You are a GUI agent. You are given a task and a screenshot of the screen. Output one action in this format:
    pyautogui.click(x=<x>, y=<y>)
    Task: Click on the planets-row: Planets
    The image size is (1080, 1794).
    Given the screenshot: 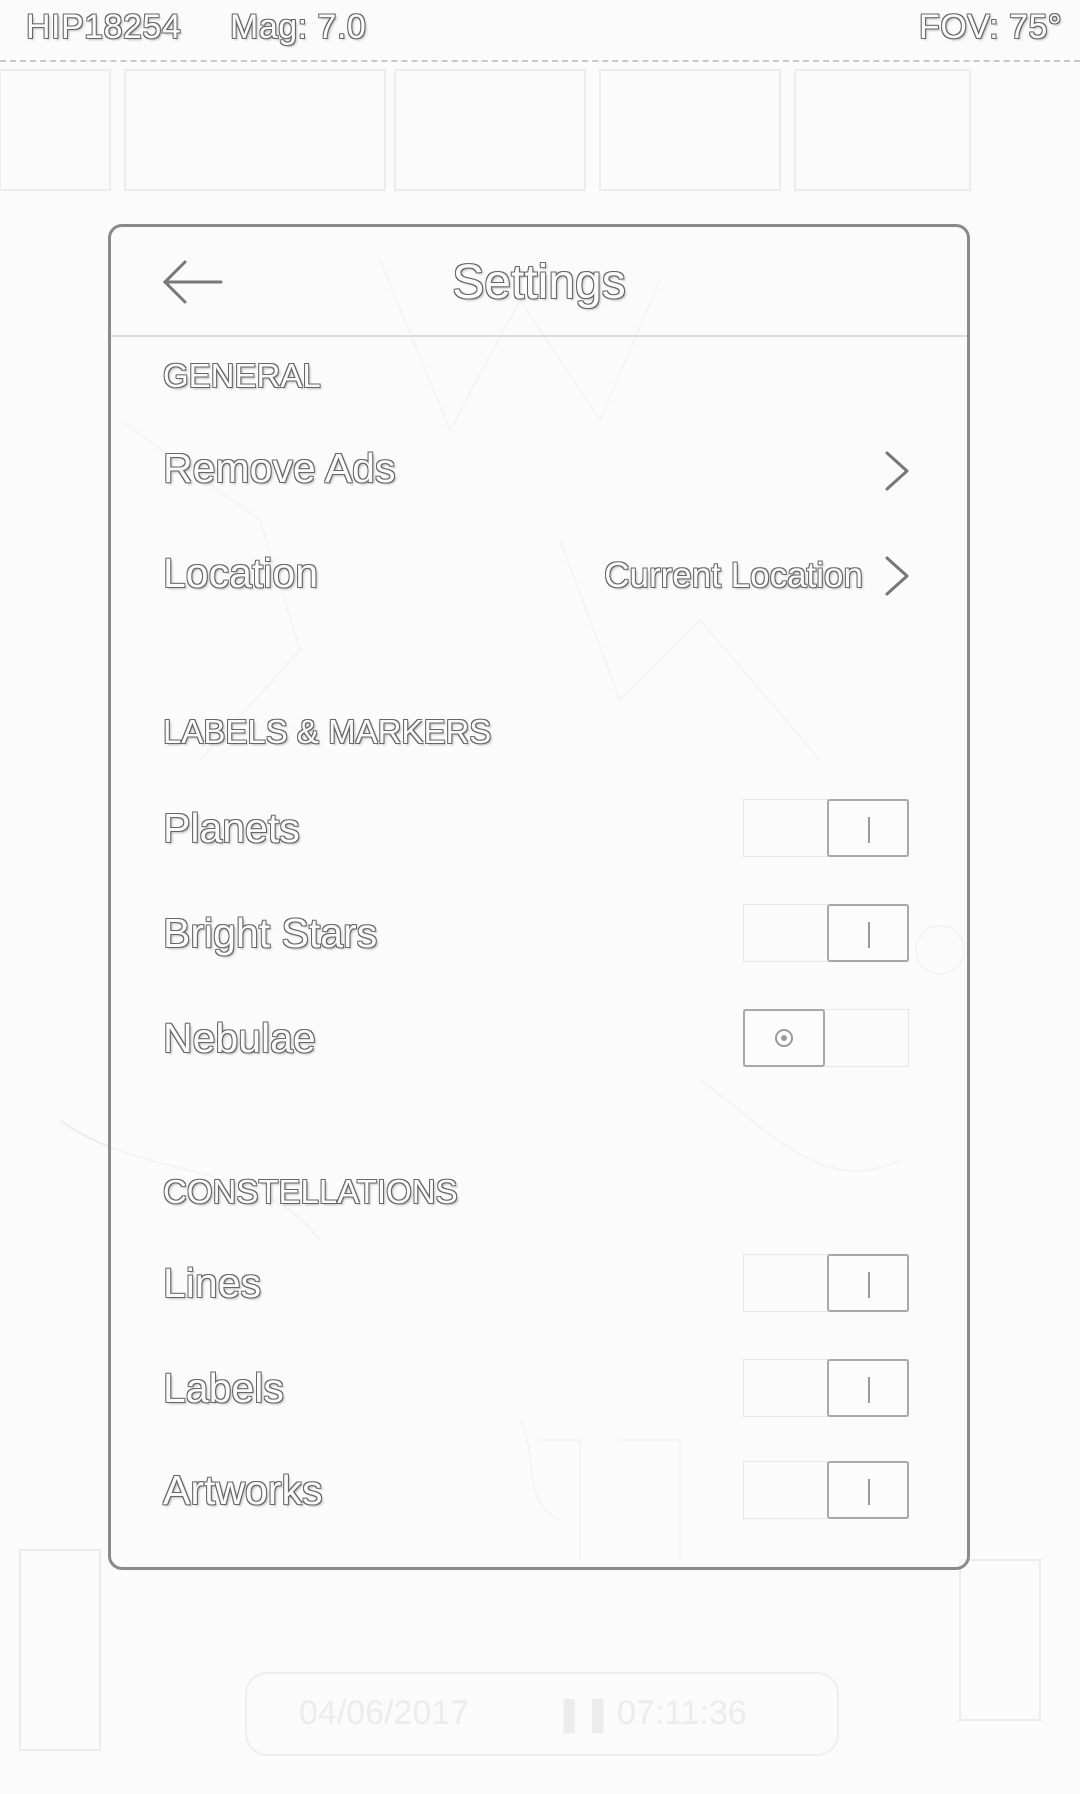 What is the action you would take?
    pyautogui.click(x=539, y=832)
    